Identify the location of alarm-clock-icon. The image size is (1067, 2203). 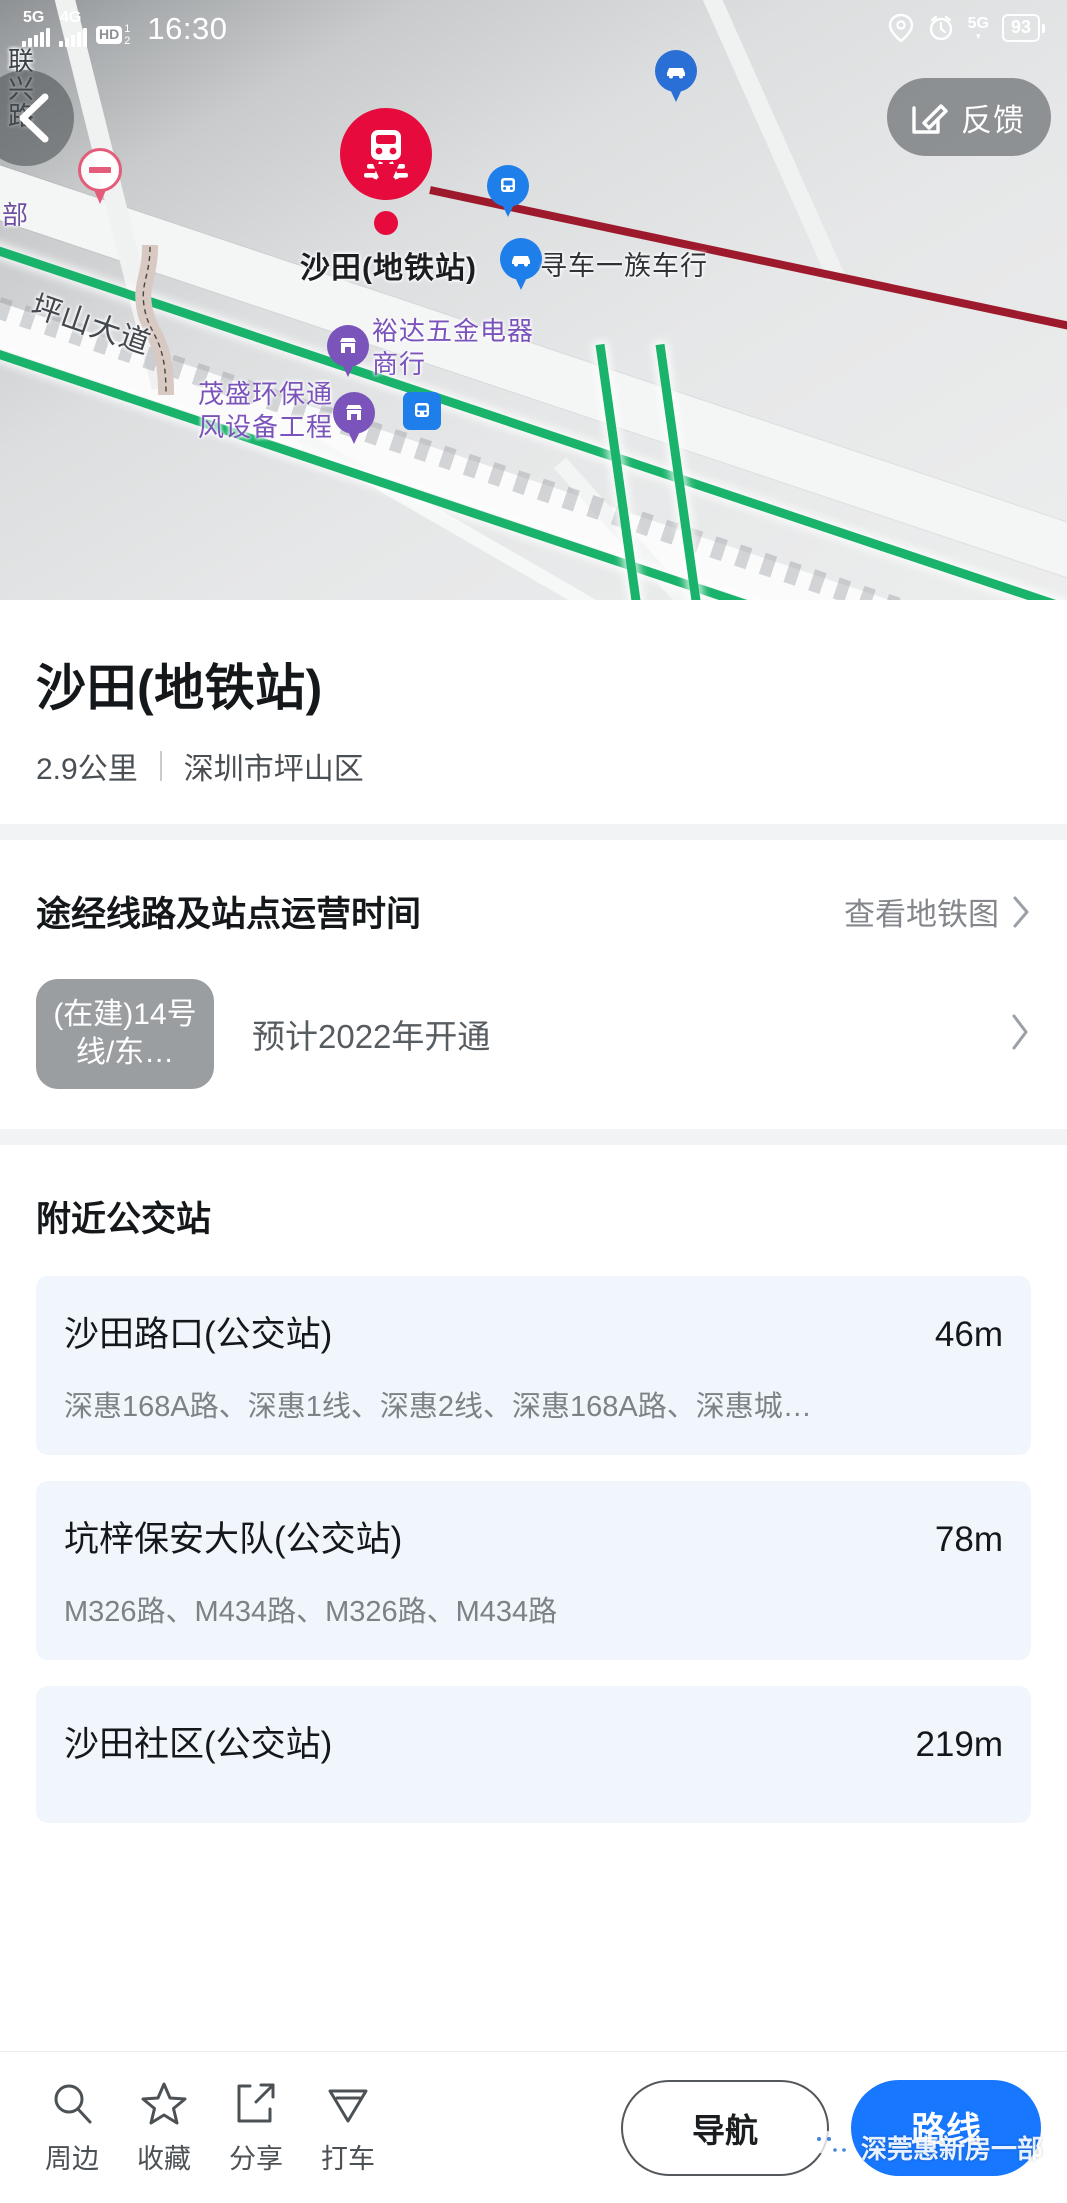
(940, 28).